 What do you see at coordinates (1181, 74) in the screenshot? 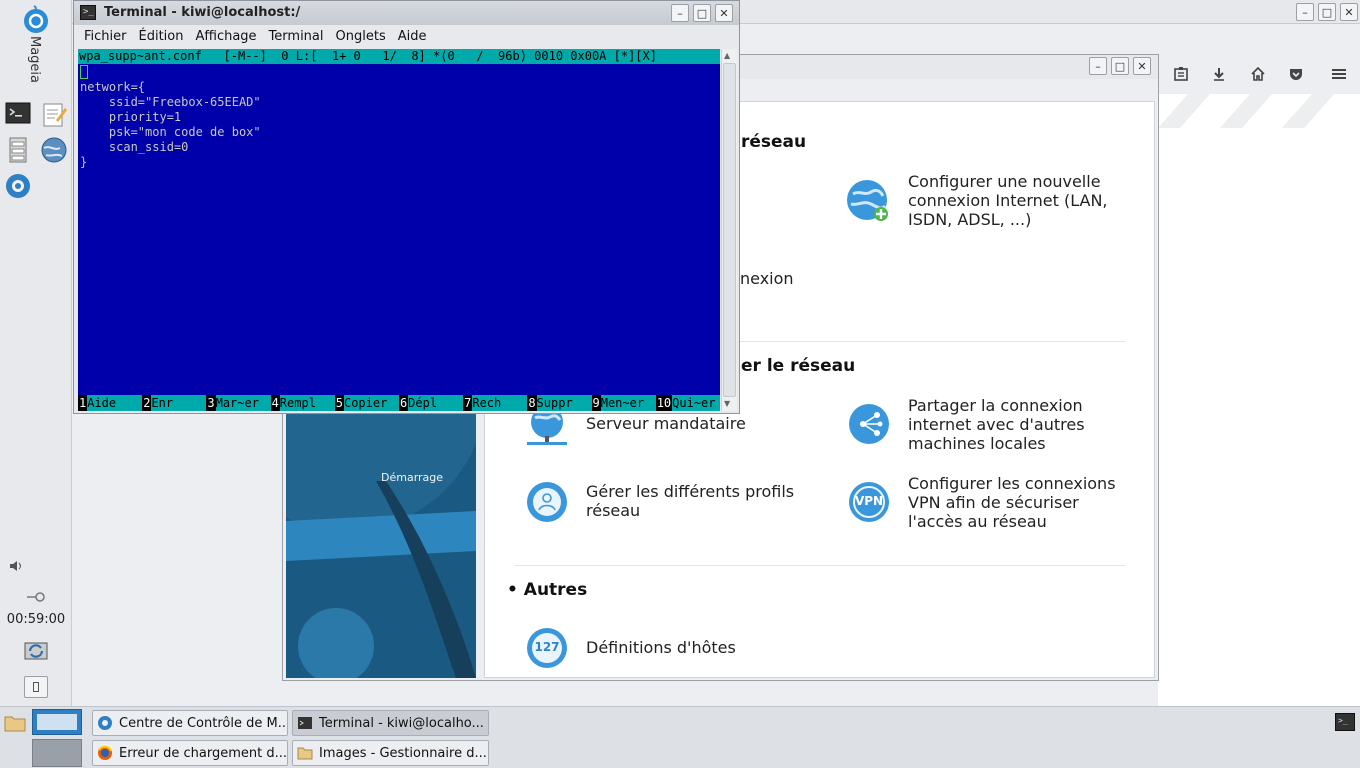
I see `reading-list-icon` at bounding box center [1181, 74].